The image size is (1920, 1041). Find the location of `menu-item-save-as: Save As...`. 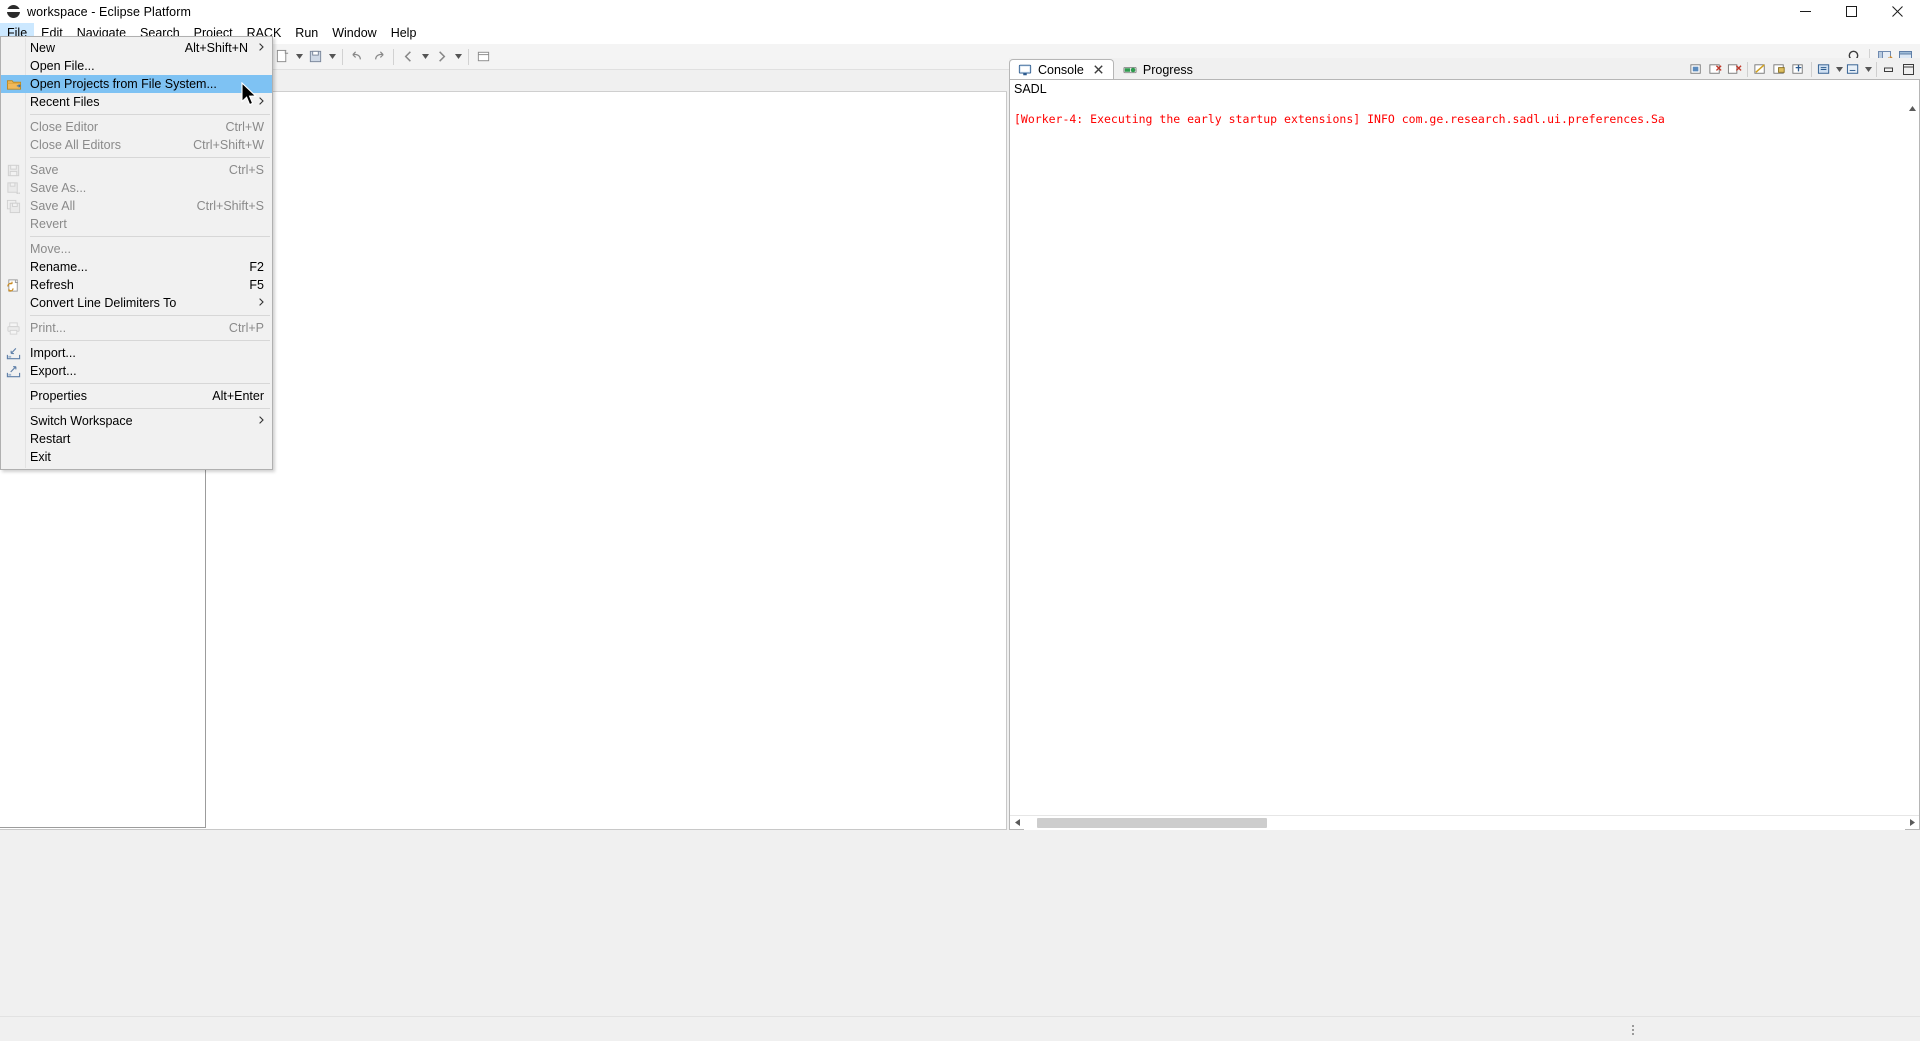

menu-item-save-as: Save As... is located at coordinates (136, 188).